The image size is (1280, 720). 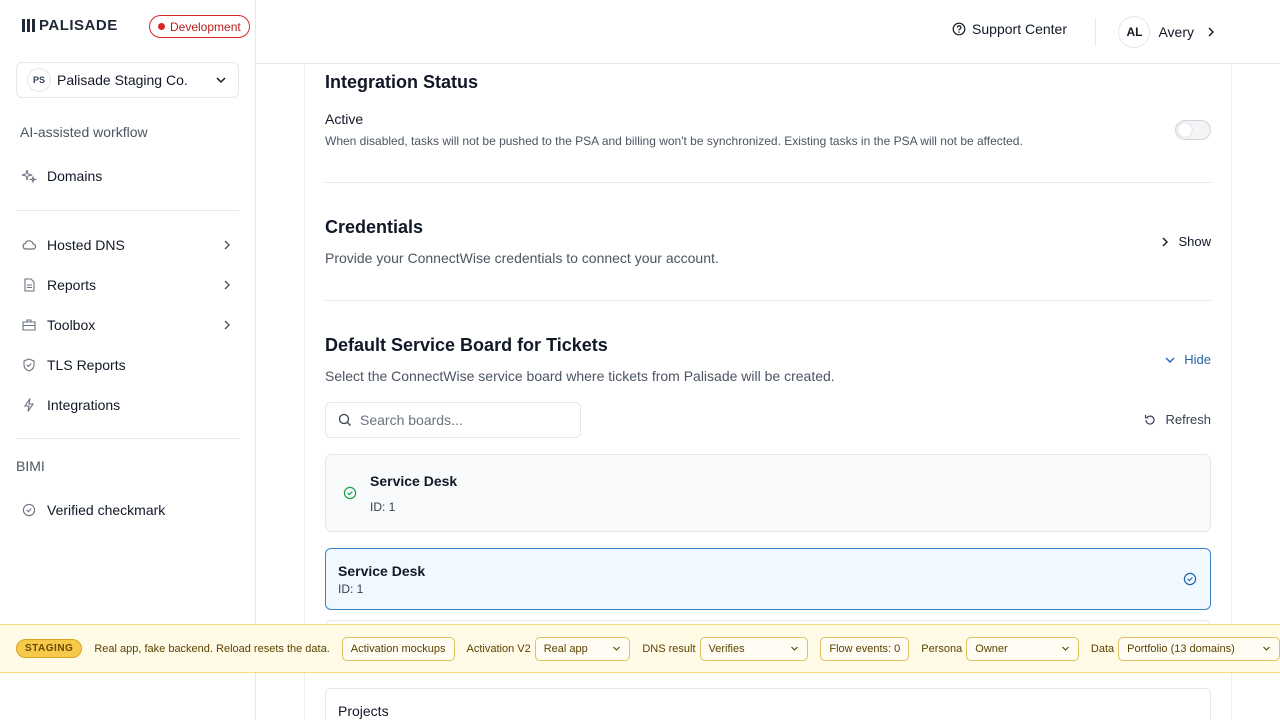 I want to click on section-label-ai: AI-assisted workflow, so click(x=84, y=132).